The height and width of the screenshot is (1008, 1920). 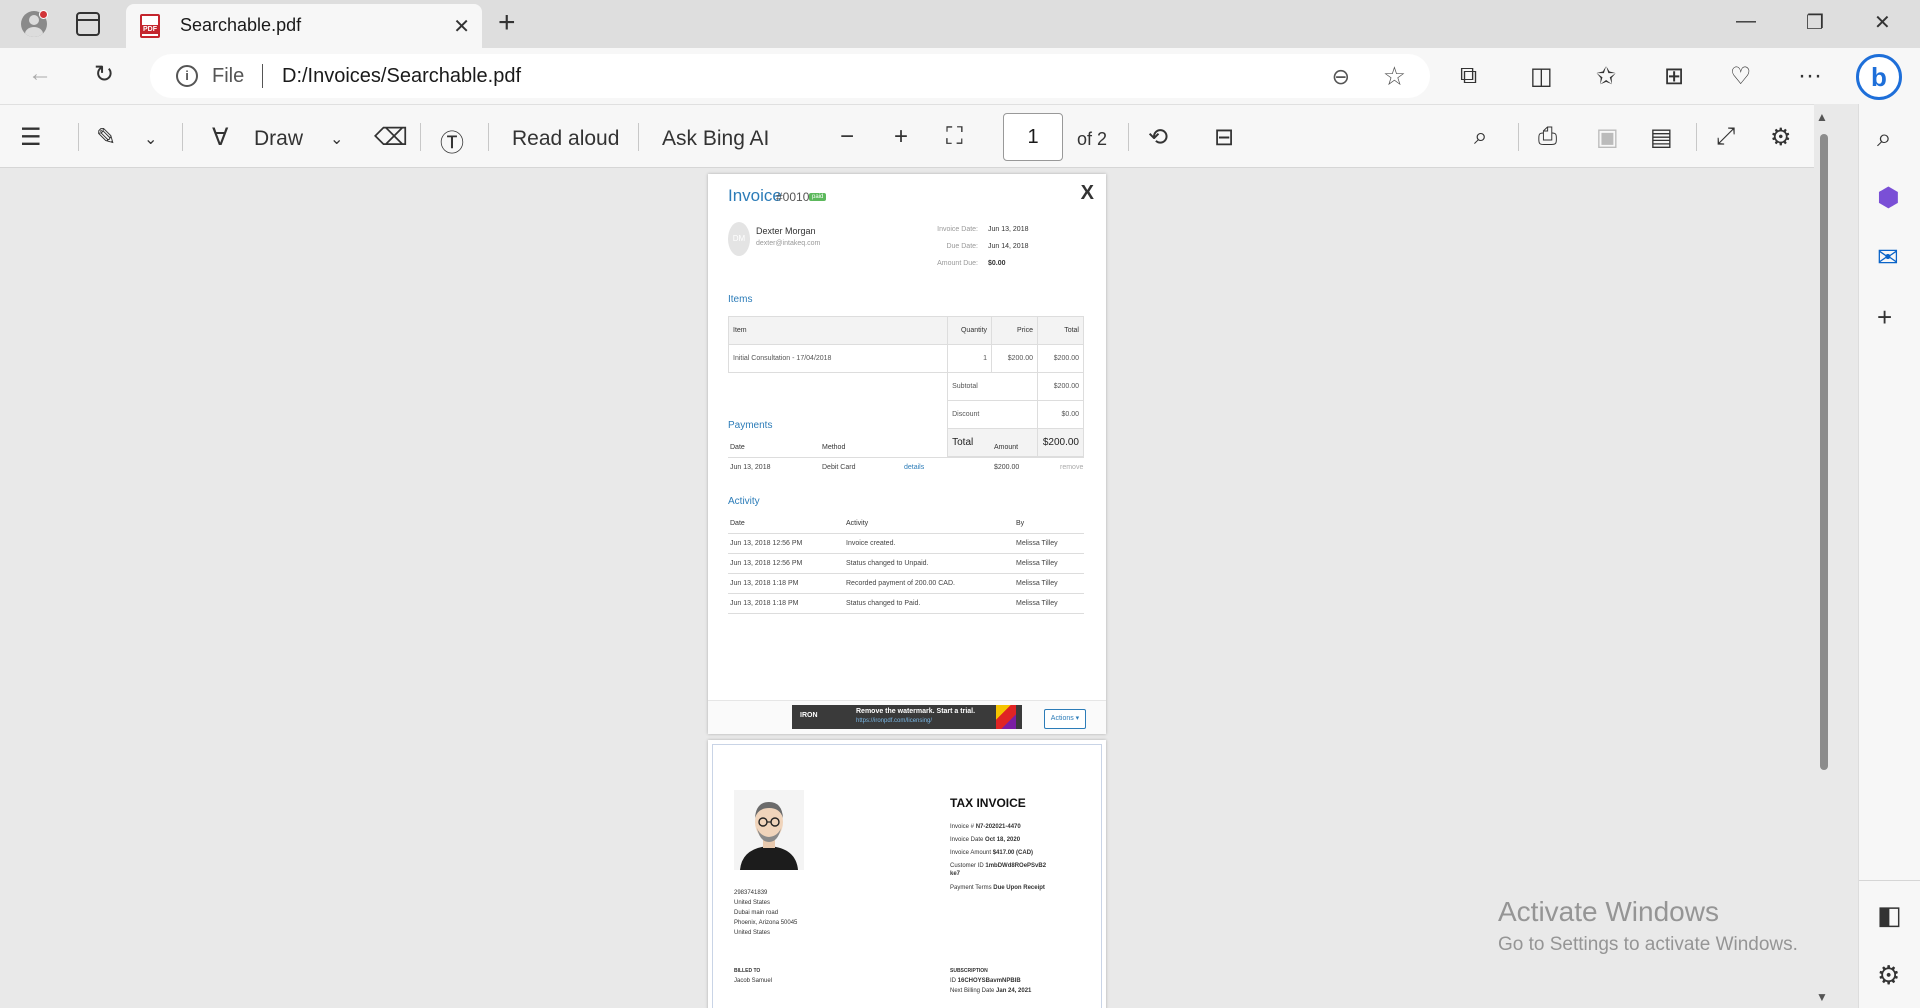 I want to click on tax-invoice-title: TAX INVOICE, so click(x=988, y=803).